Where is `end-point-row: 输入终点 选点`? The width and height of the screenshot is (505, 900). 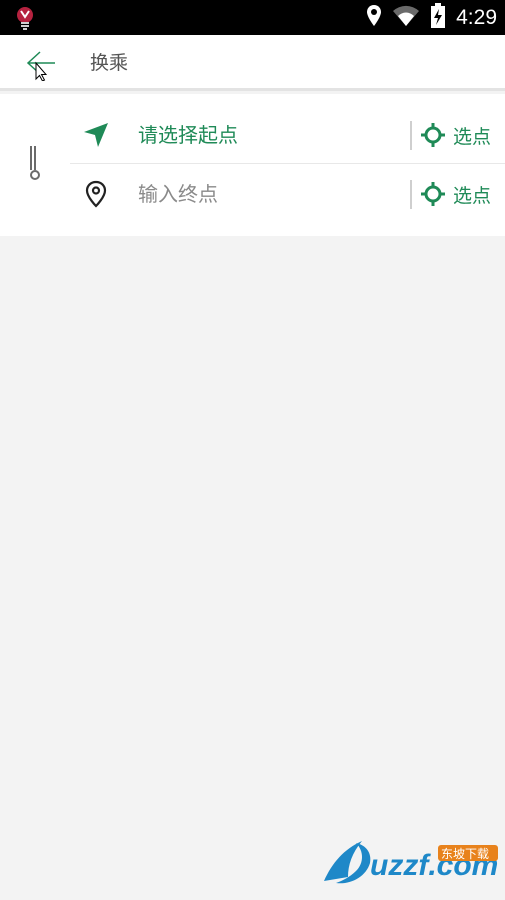
end-point-row: 输入终点 选点 is located at coordinates (287, 194).